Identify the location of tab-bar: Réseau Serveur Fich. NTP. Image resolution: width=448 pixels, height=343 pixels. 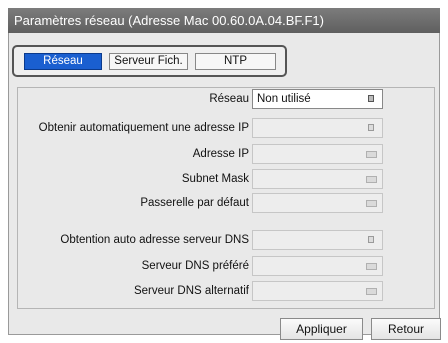
(149, 61).